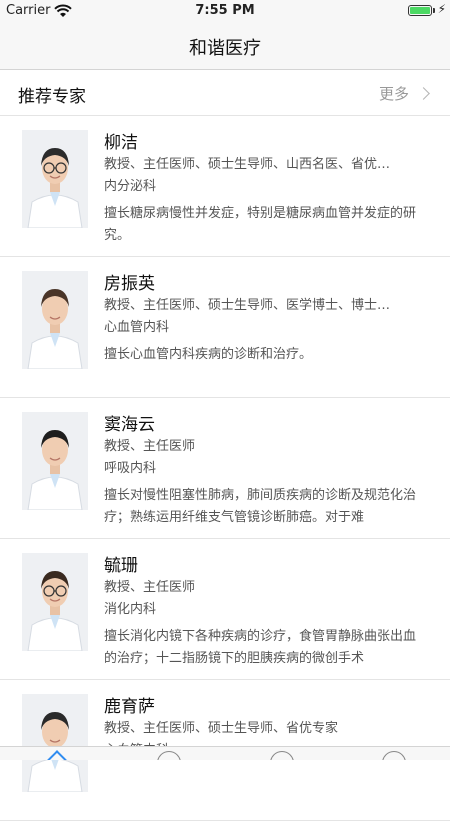 This screenshot has width=450, height=821. I want to click on more-label: 更多, so click(393, 94).